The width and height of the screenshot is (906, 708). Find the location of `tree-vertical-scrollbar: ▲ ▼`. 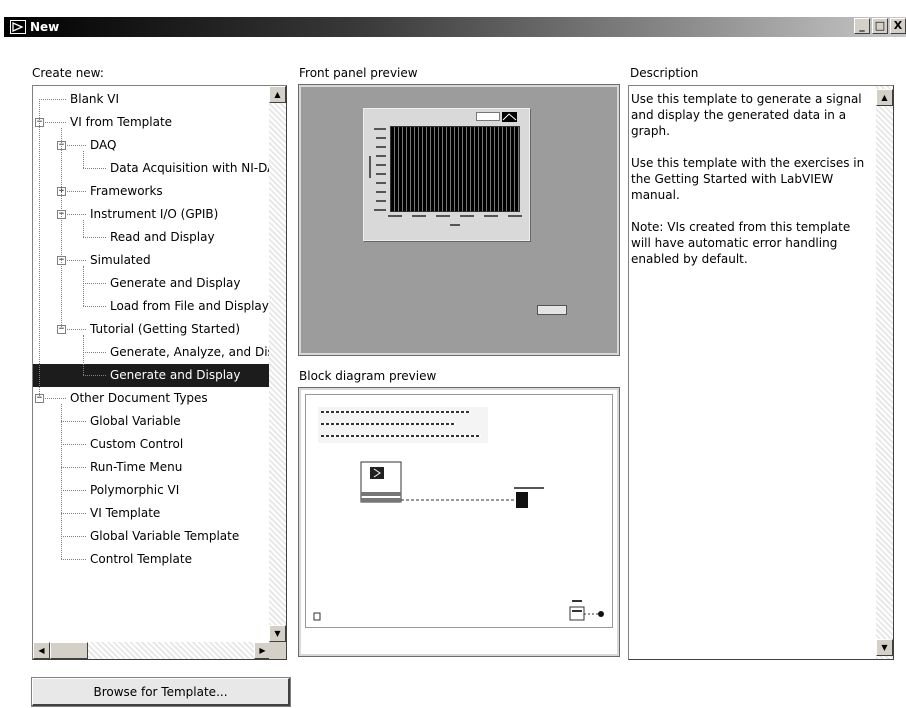

tree-vertical-scrollbar: ▲ ▼ is located at coordinates (277, 364).